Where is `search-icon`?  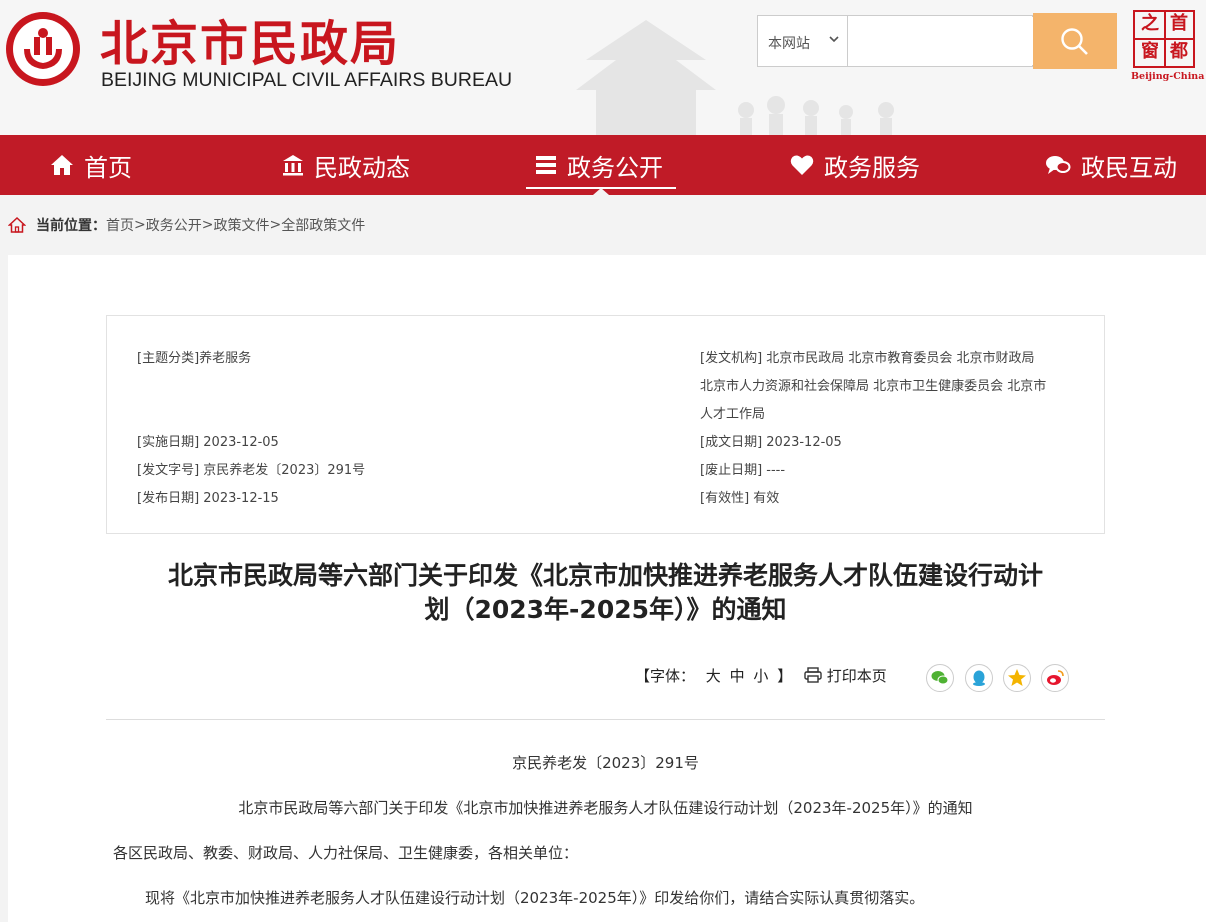
search-icon is located at coordinates (1074, 41).